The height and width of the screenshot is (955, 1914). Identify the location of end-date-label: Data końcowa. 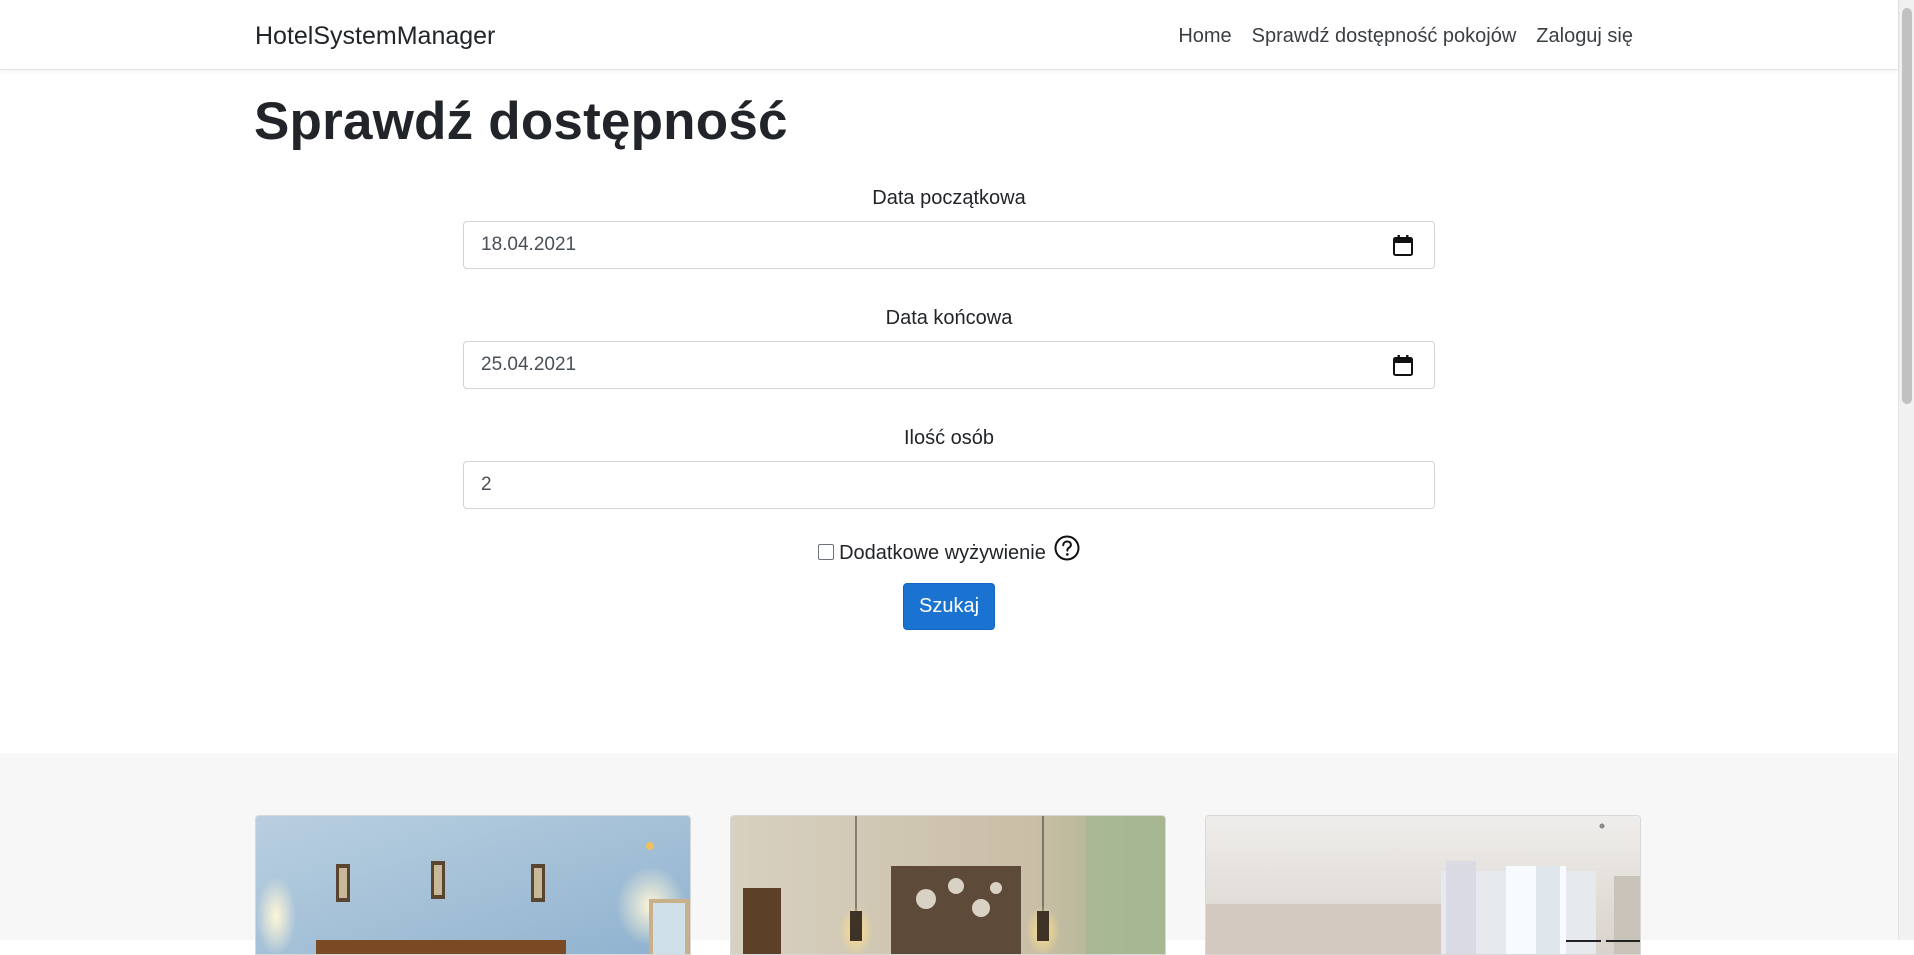
(949, 318).